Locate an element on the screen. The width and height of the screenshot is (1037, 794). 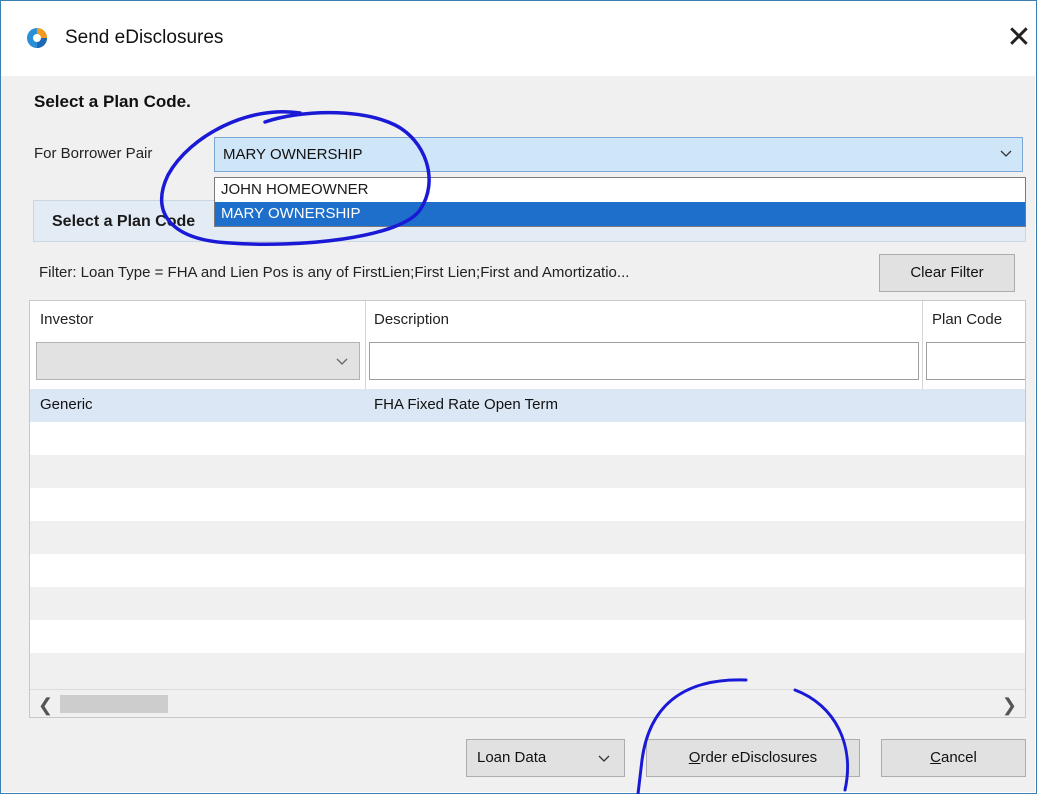
table-row: Generic FHA Fixed Rate Open Term is located at coordinates (527, 405).